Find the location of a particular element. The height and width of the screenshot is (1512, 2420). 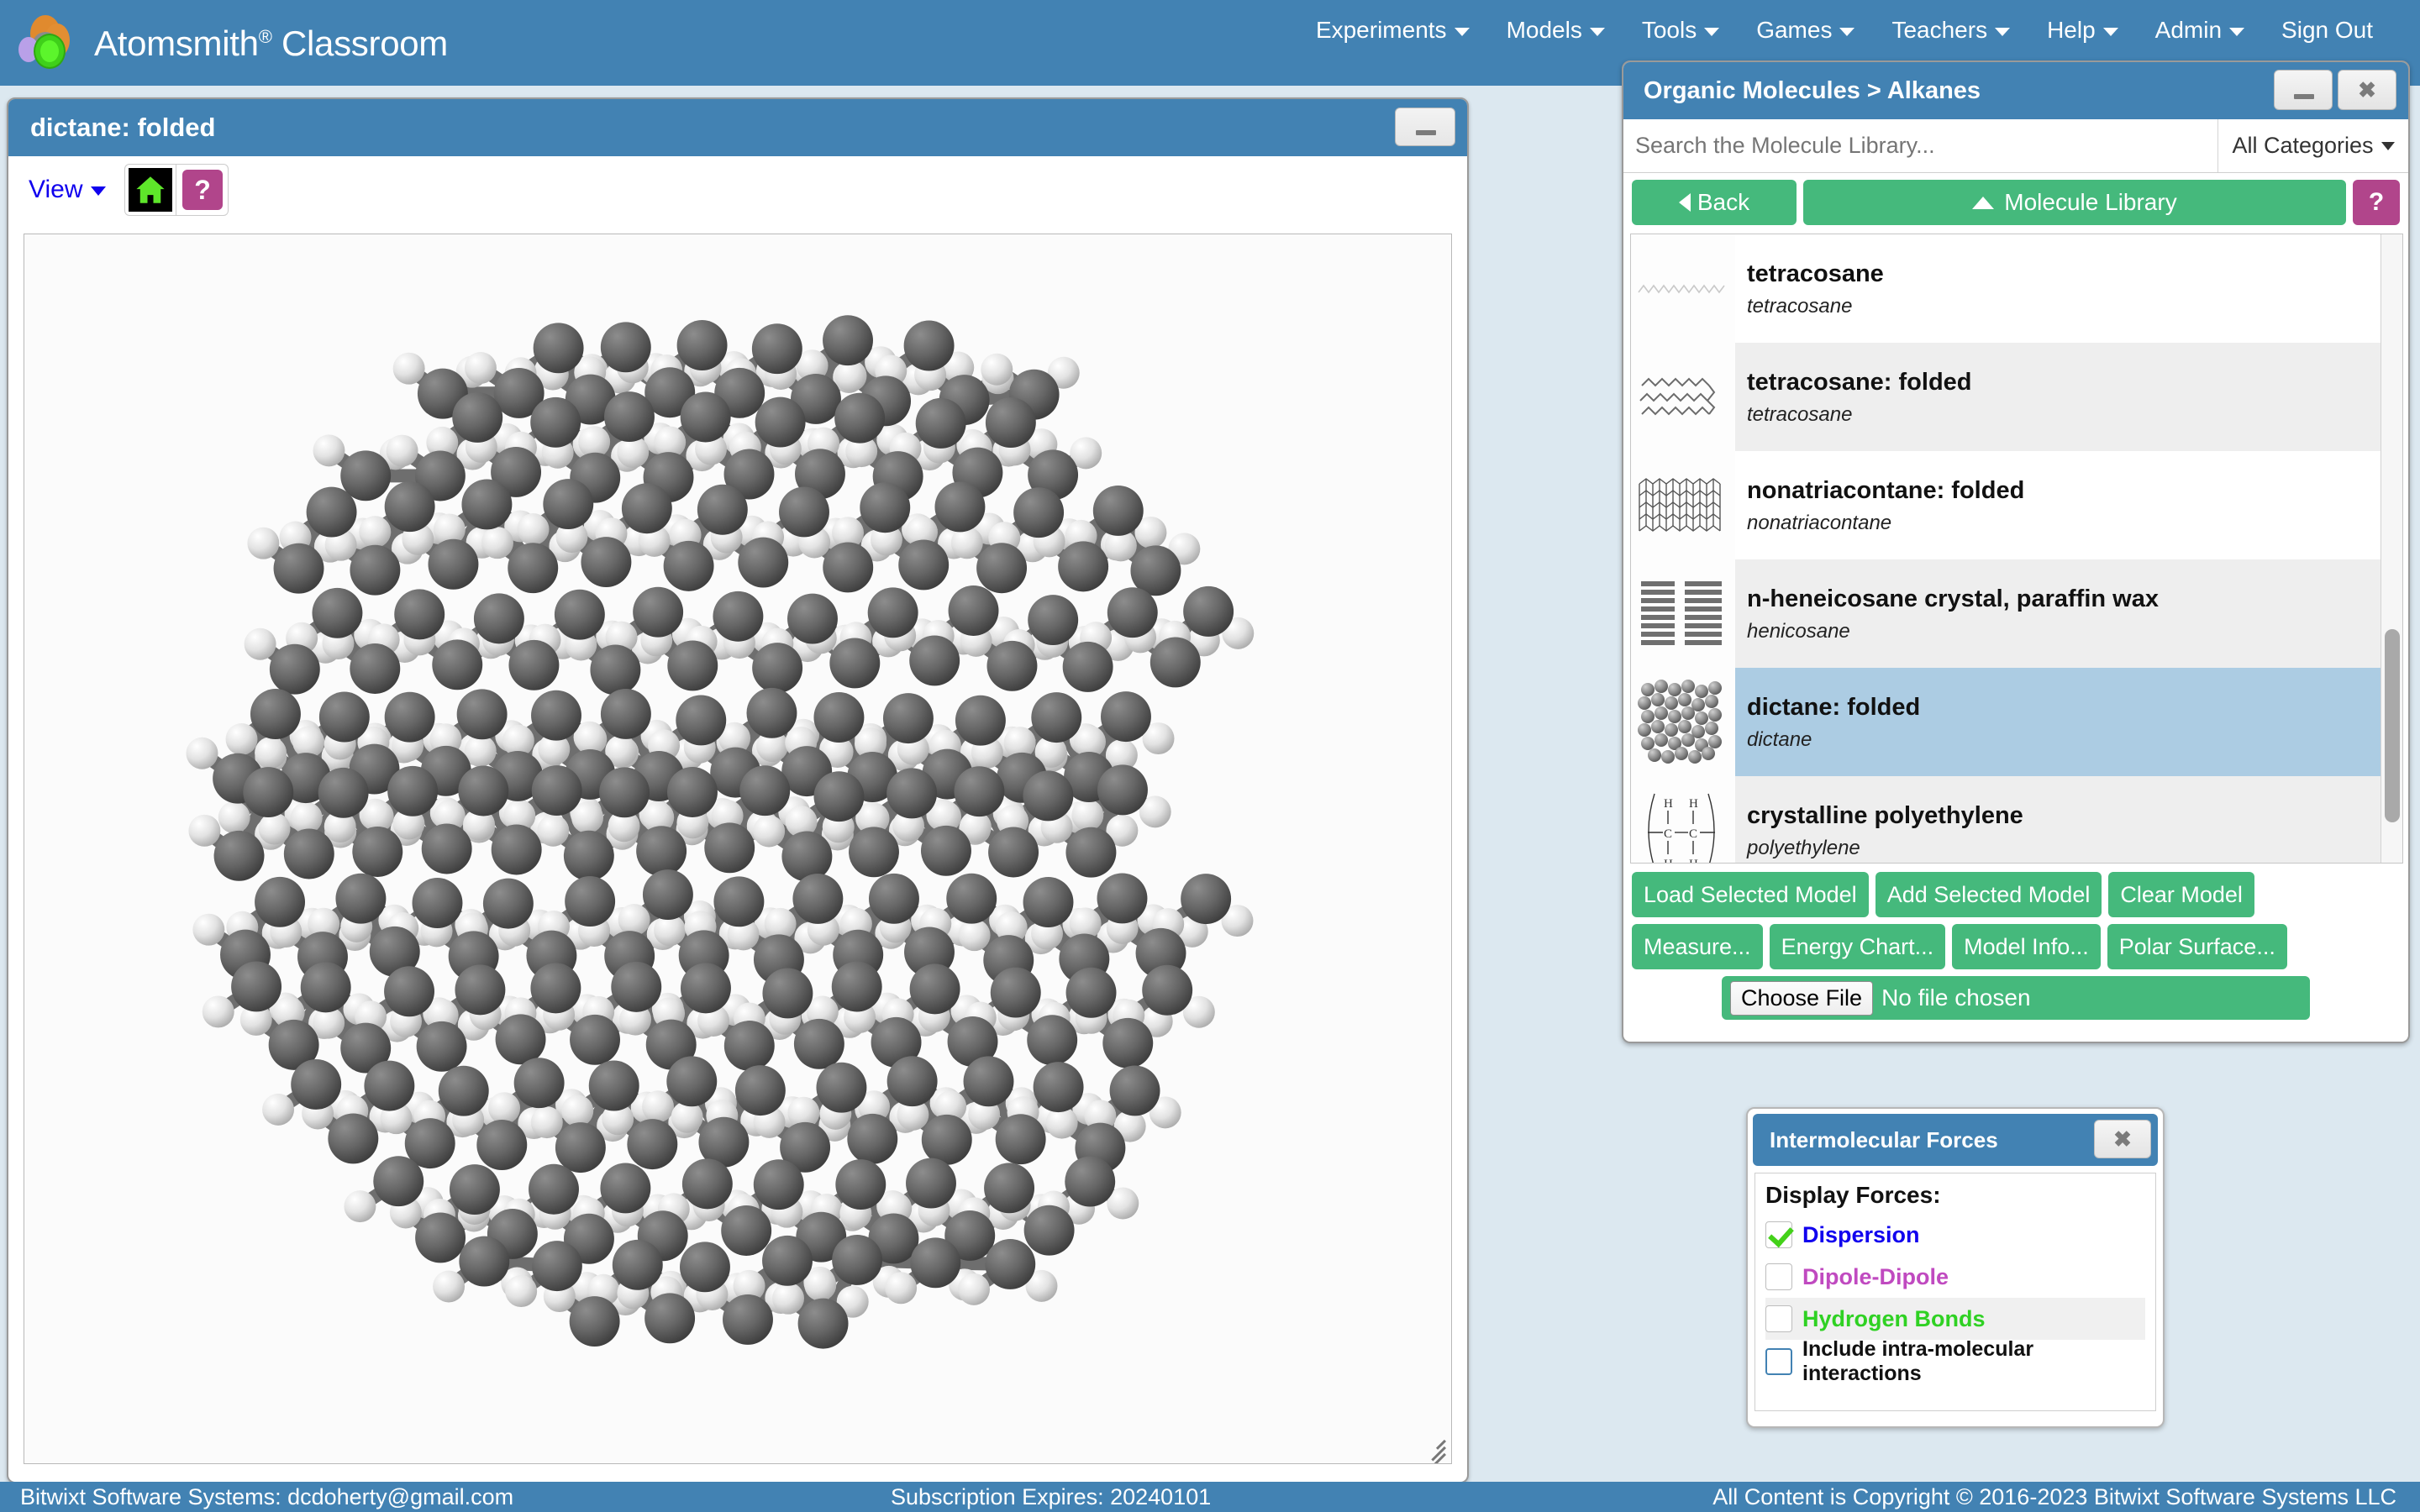

add-selected-model-button: Add Selected Model is located at coordinates (1988, 894).